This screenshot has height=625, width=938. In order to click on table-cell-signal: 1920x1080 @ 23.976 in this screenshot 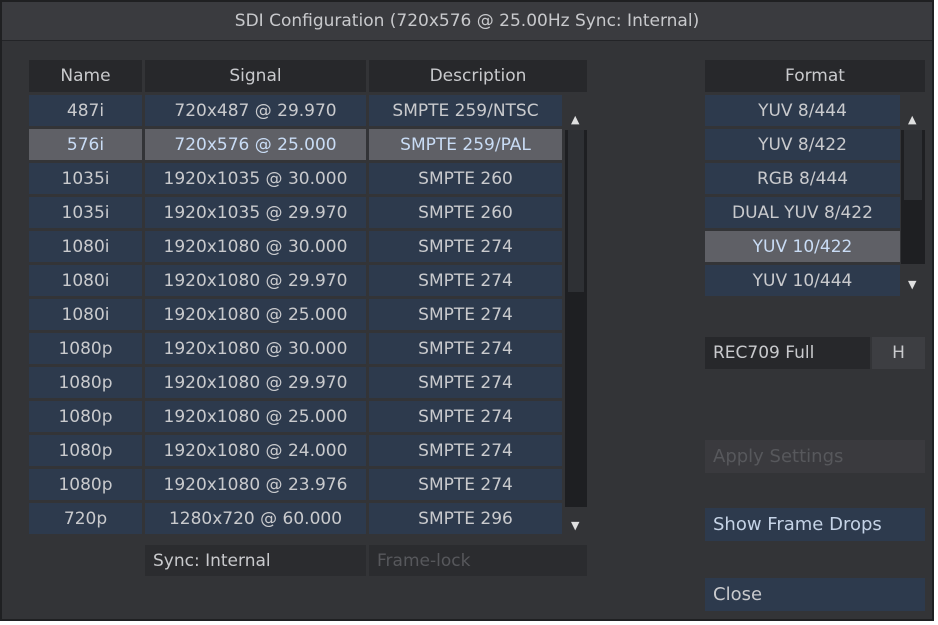, I will do `click(255, 484)`.